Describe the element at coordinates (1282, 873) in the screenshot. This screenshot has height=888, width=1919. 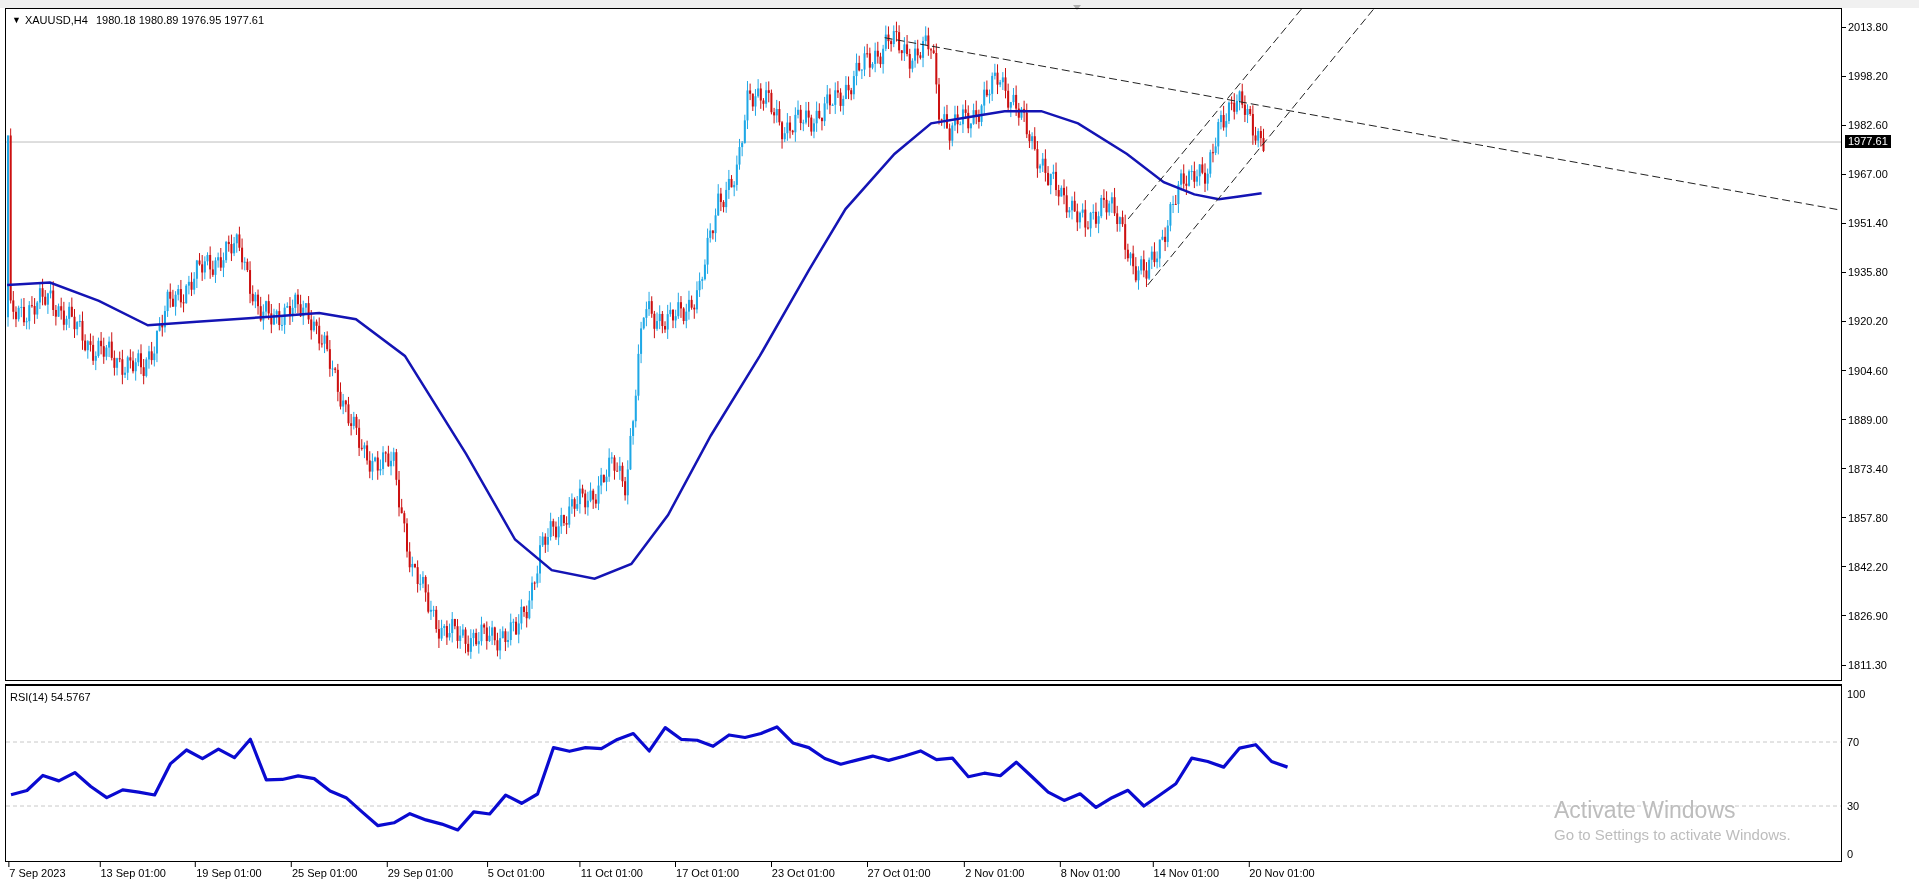
I see `time-label: 20 Nov 01:00` at that location.